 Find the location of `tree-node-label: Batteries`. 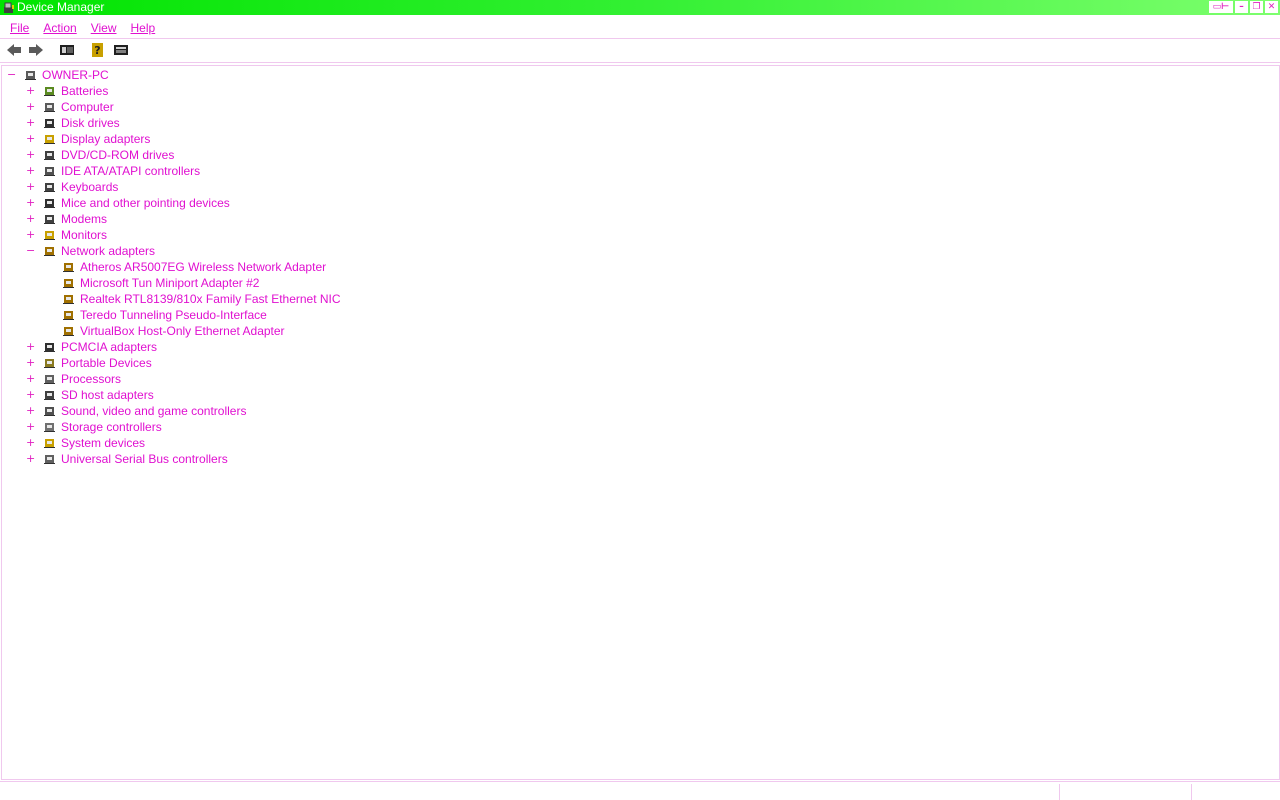

tree-node-label: Batteries is located at coordinates (85, 91).